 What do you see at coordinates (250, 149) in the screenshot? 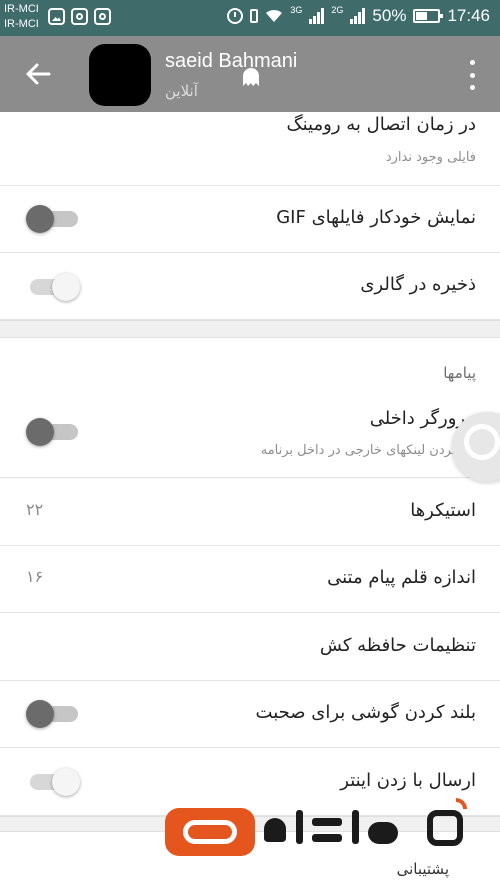
I see `setting-roaming: در زمان اتصال به رومینگ فایلی وجود ندارد` at bounding box center [250, 149].